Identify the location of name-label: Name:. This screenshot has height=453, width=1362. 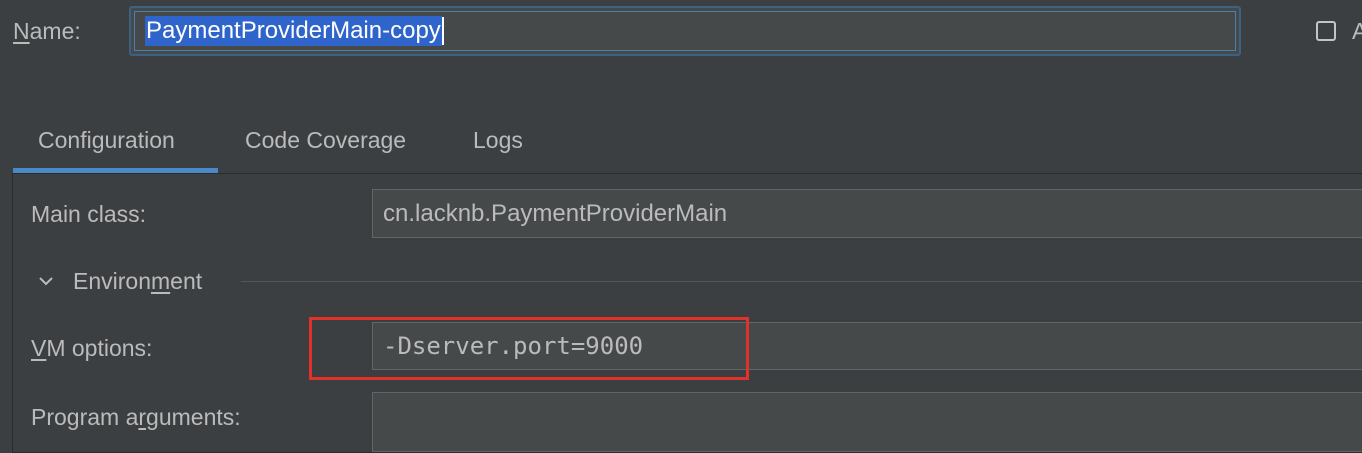
(47, 31).